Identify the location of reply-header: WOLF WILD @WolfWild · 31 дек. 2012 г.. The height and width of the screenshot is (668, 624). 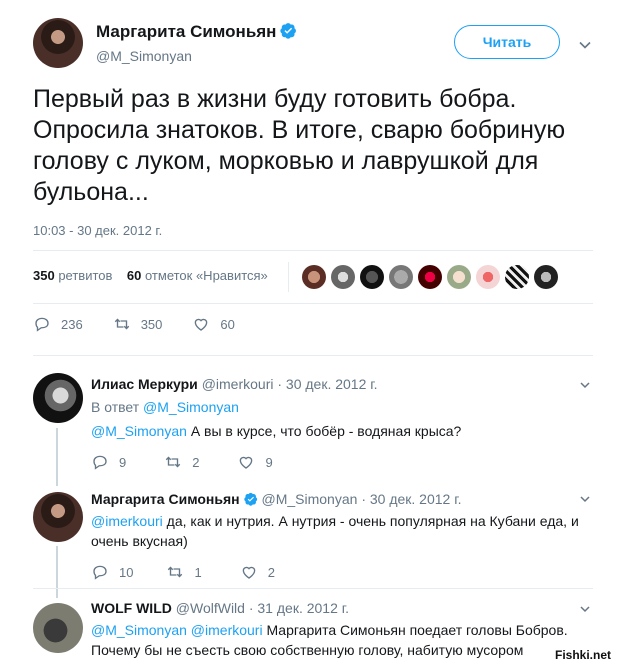
(220, 608).